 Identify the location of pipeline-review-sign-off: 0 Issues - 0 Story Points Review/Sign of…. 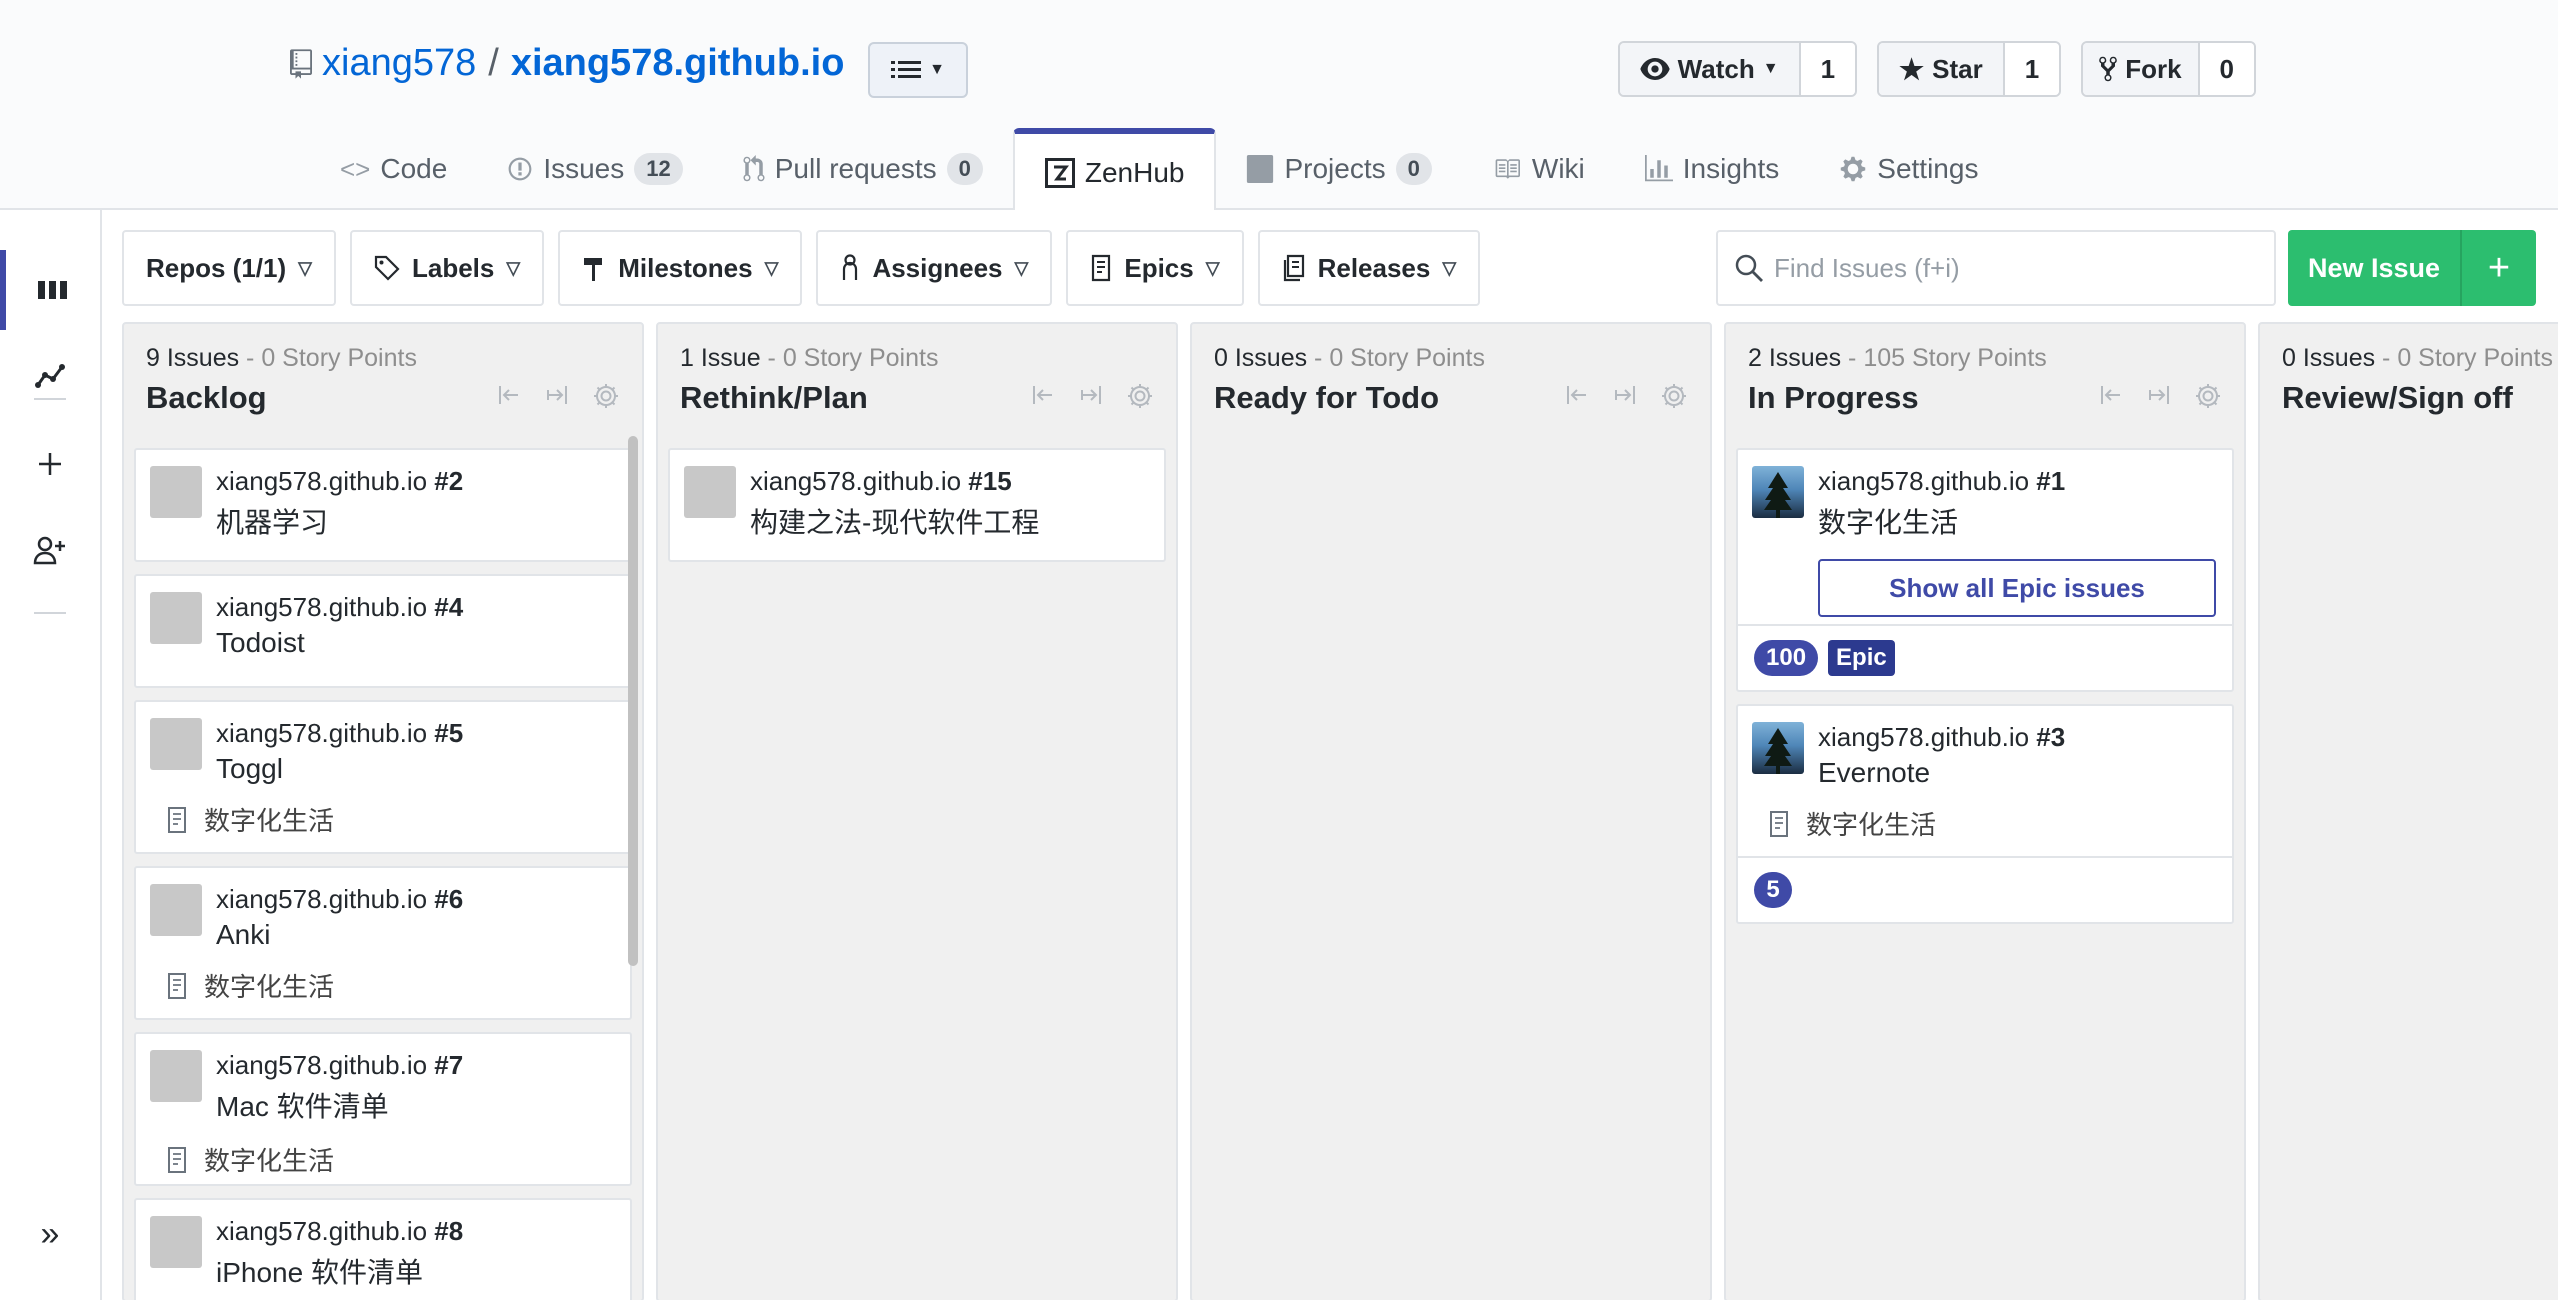
(2408, 811).